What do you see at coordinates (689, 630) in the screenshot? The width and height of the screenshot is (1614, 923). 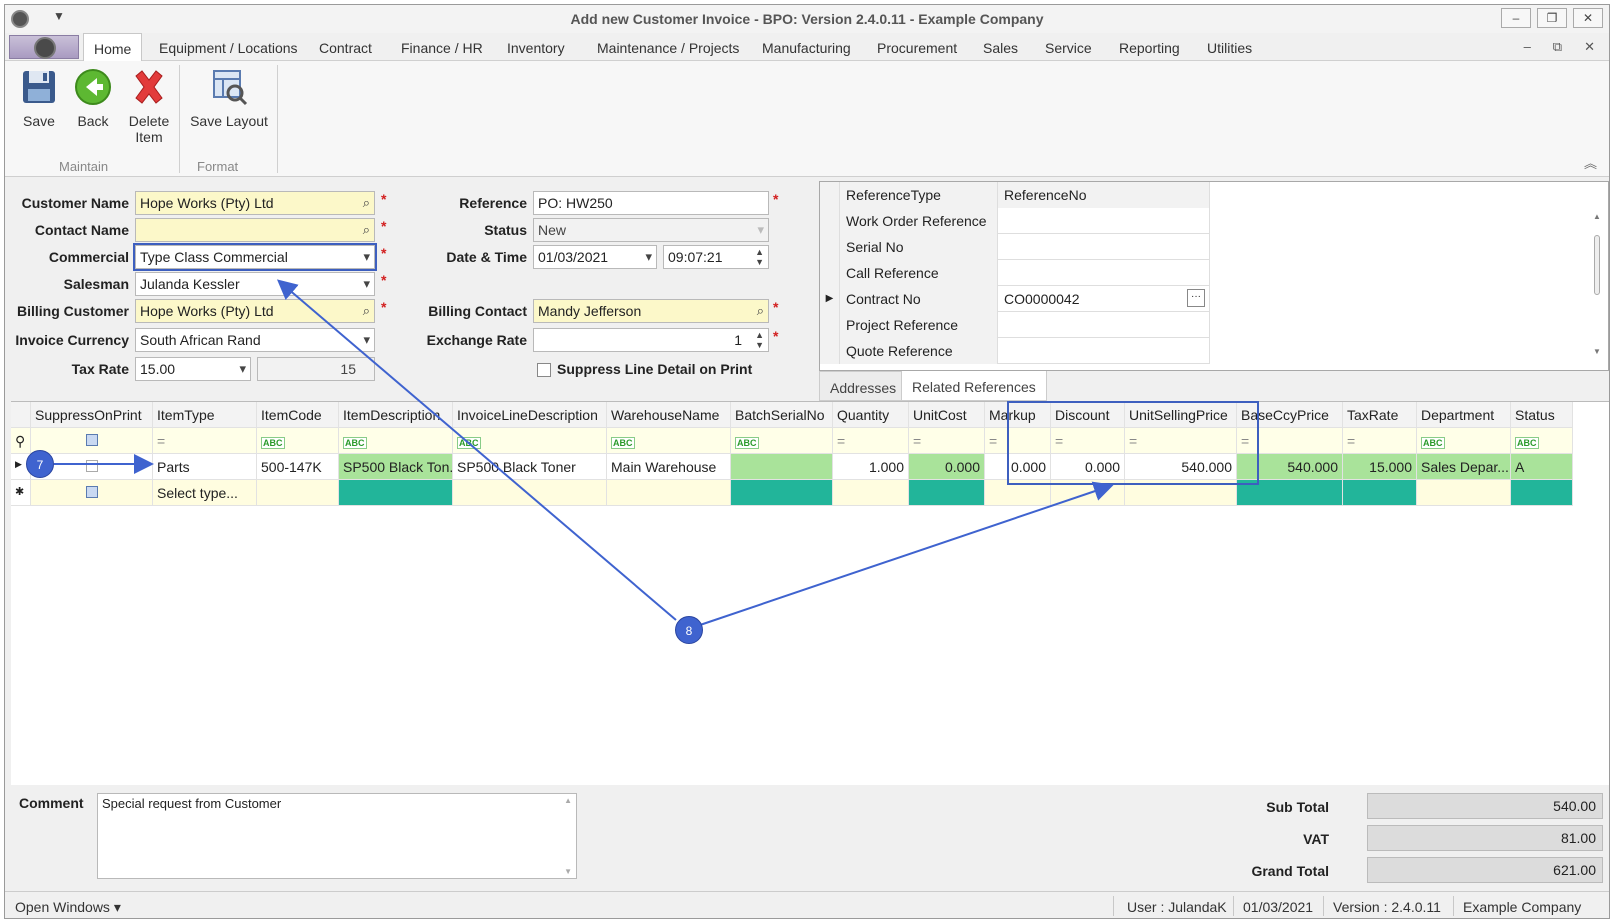 I see `annotation-badge-8: 8` at bounding box center [689, 630].